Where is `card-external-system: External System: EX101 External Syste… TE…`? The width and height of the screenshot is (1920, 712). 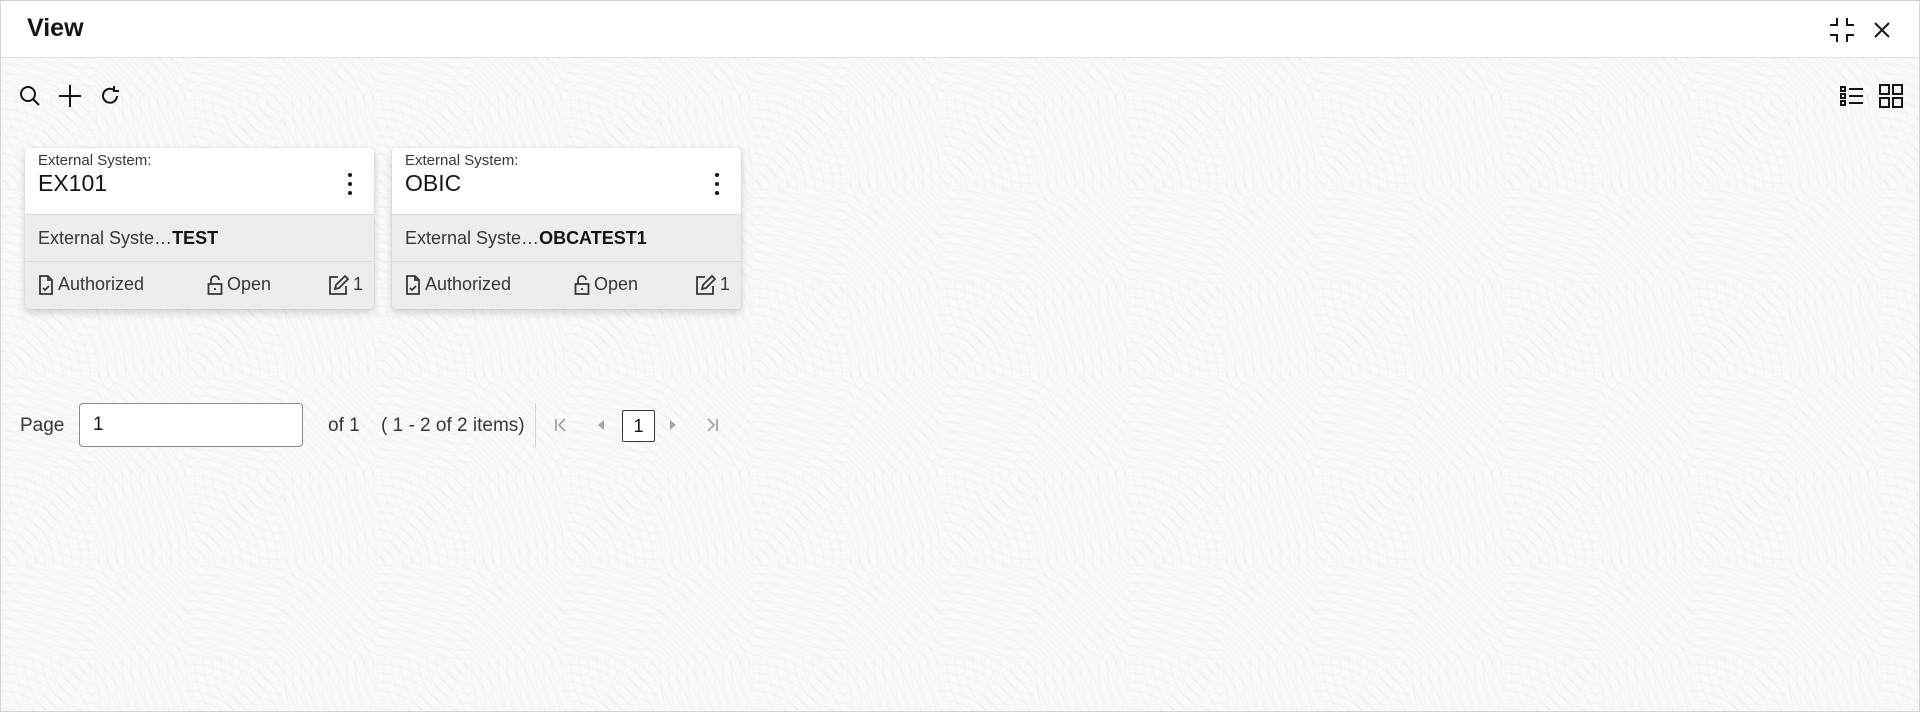 card-external-system: External System: EX101 External Syste… TE… is located at coordinates (199, 228).